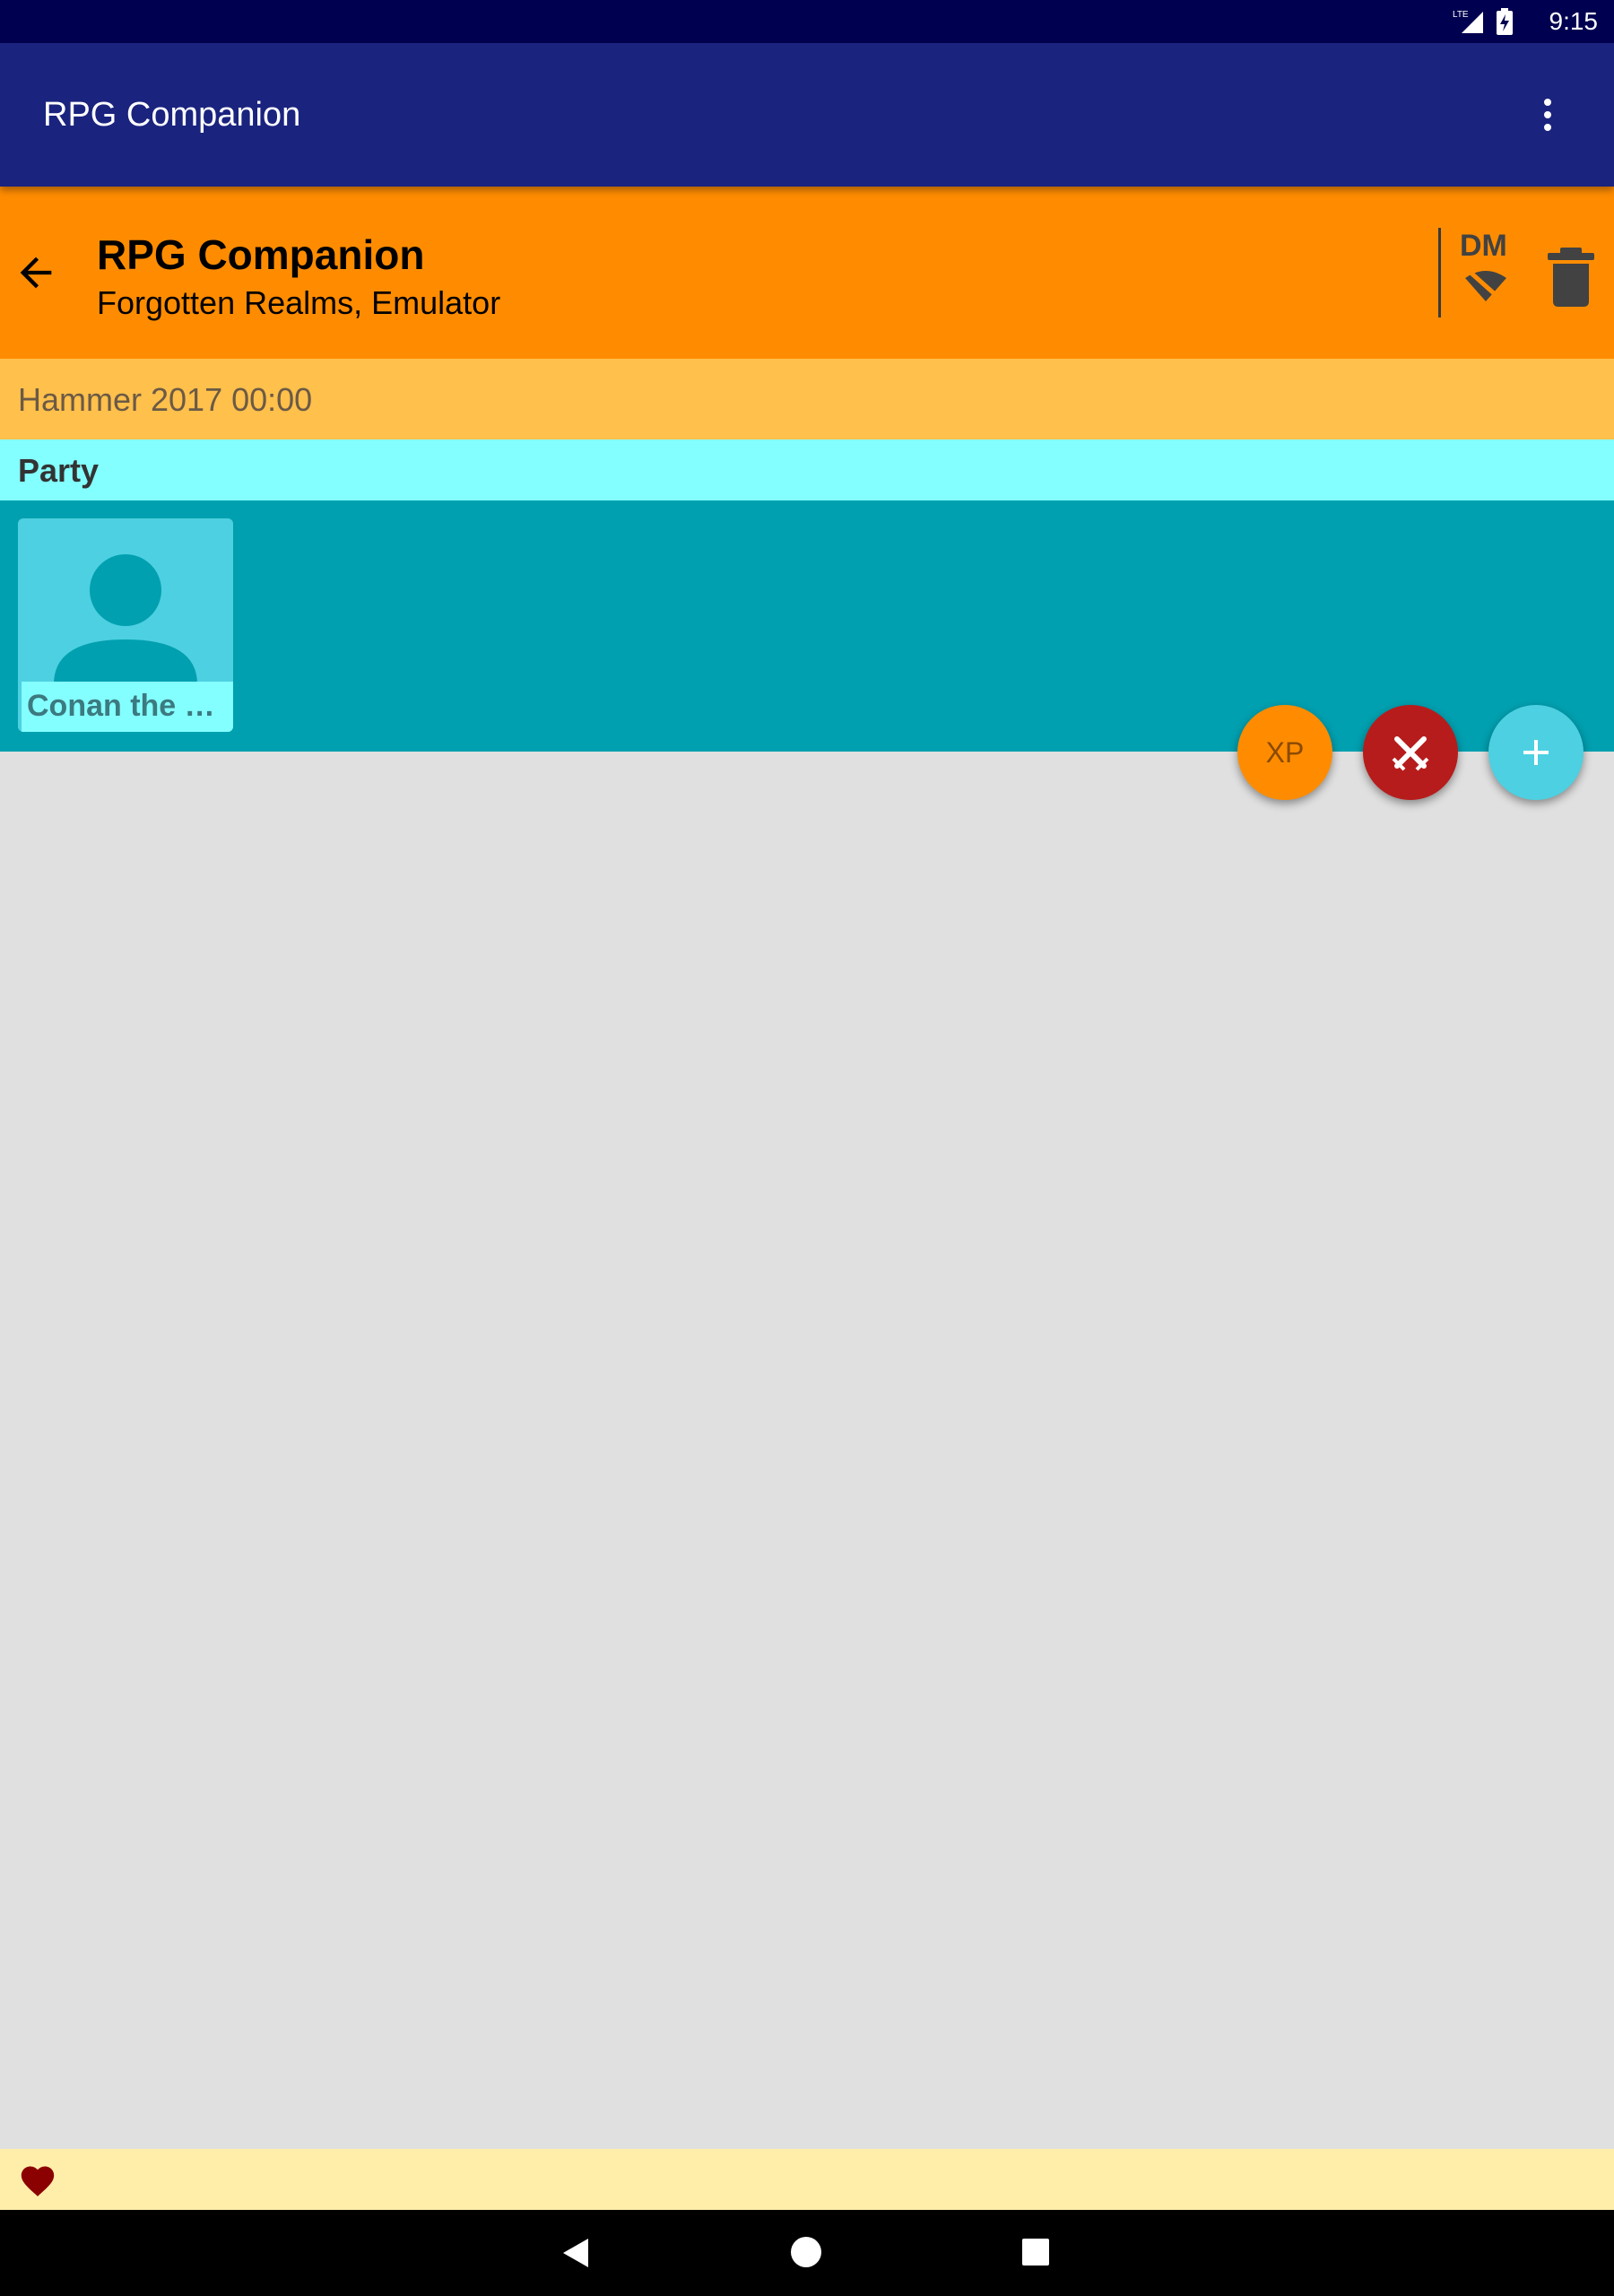  I want to click on nav-back-icon, so click(575, 2253).